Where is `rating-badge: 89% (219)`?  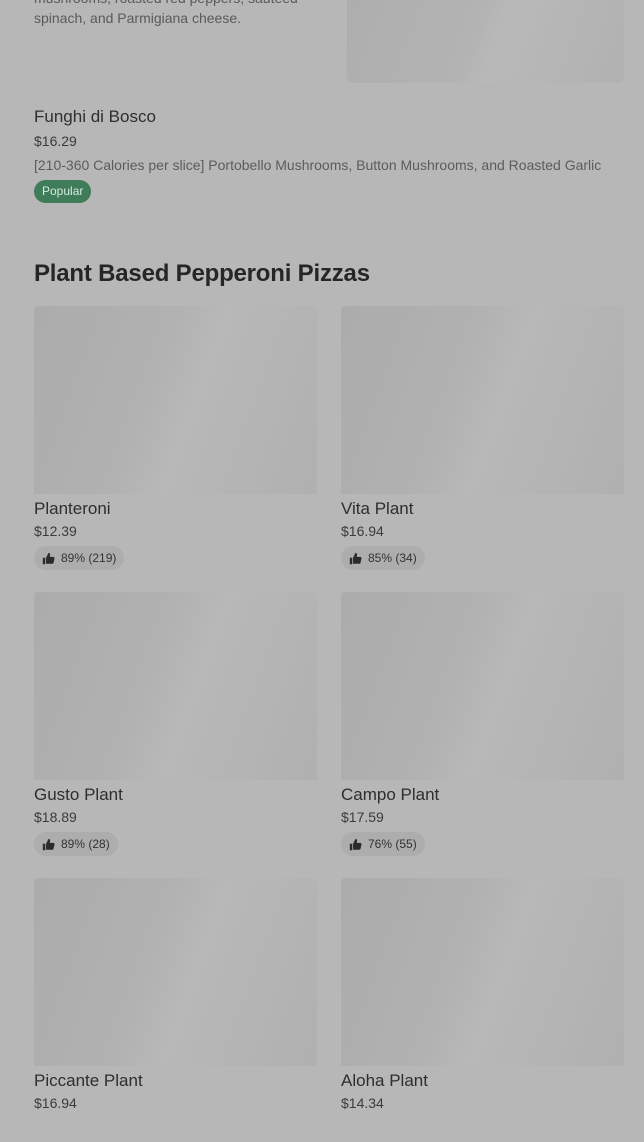 rating-badge: 89% (219) is located at coordinates (79, 558).